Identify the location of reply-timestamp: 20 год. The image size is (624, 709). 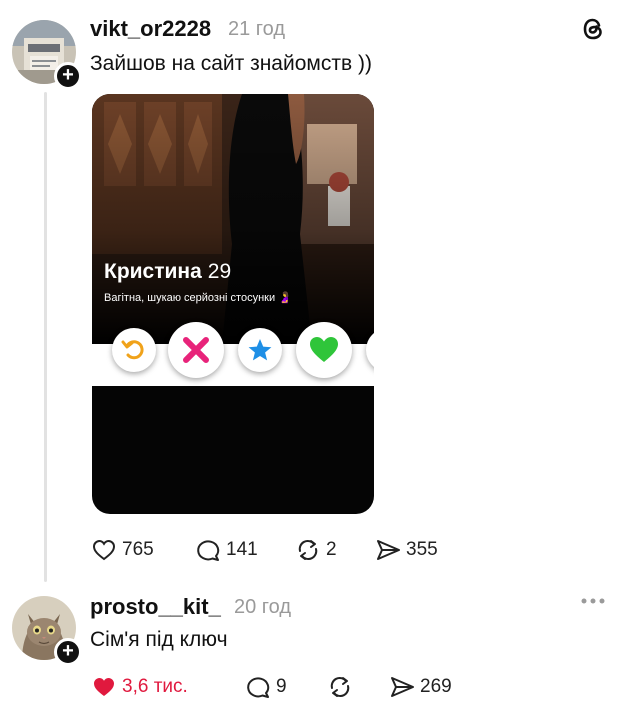
(263, 607).